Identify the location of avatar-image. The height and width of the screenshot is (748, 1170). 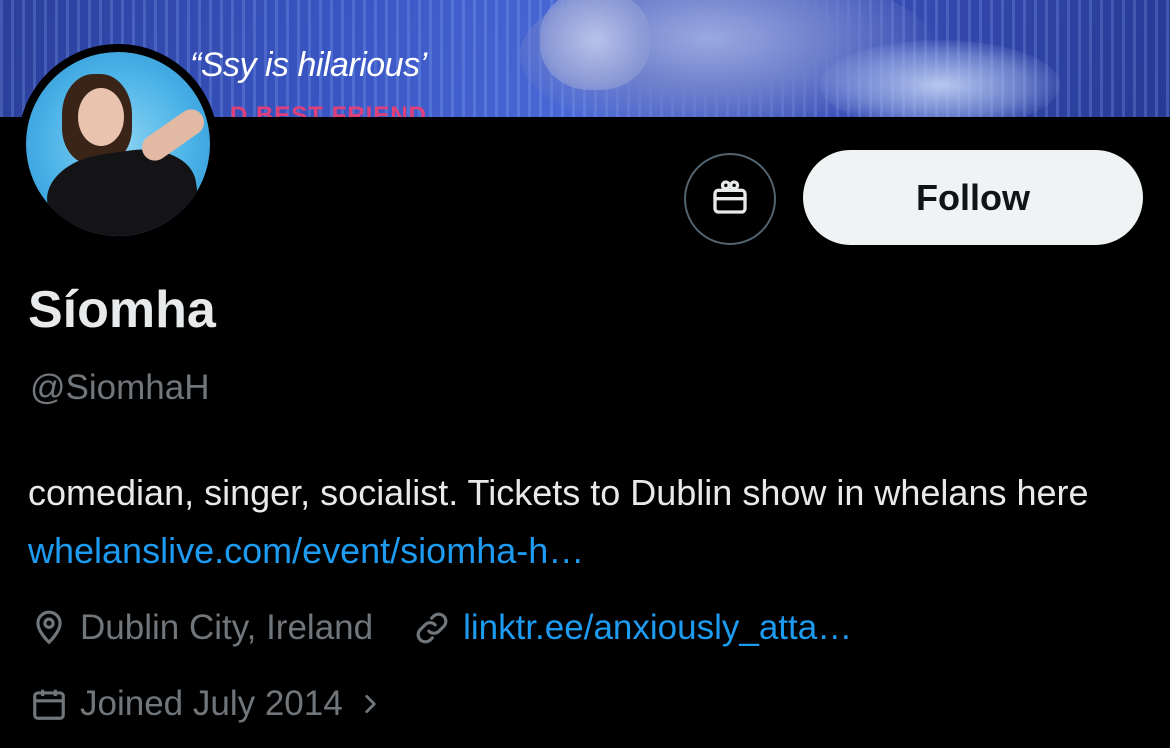
(118, 144).